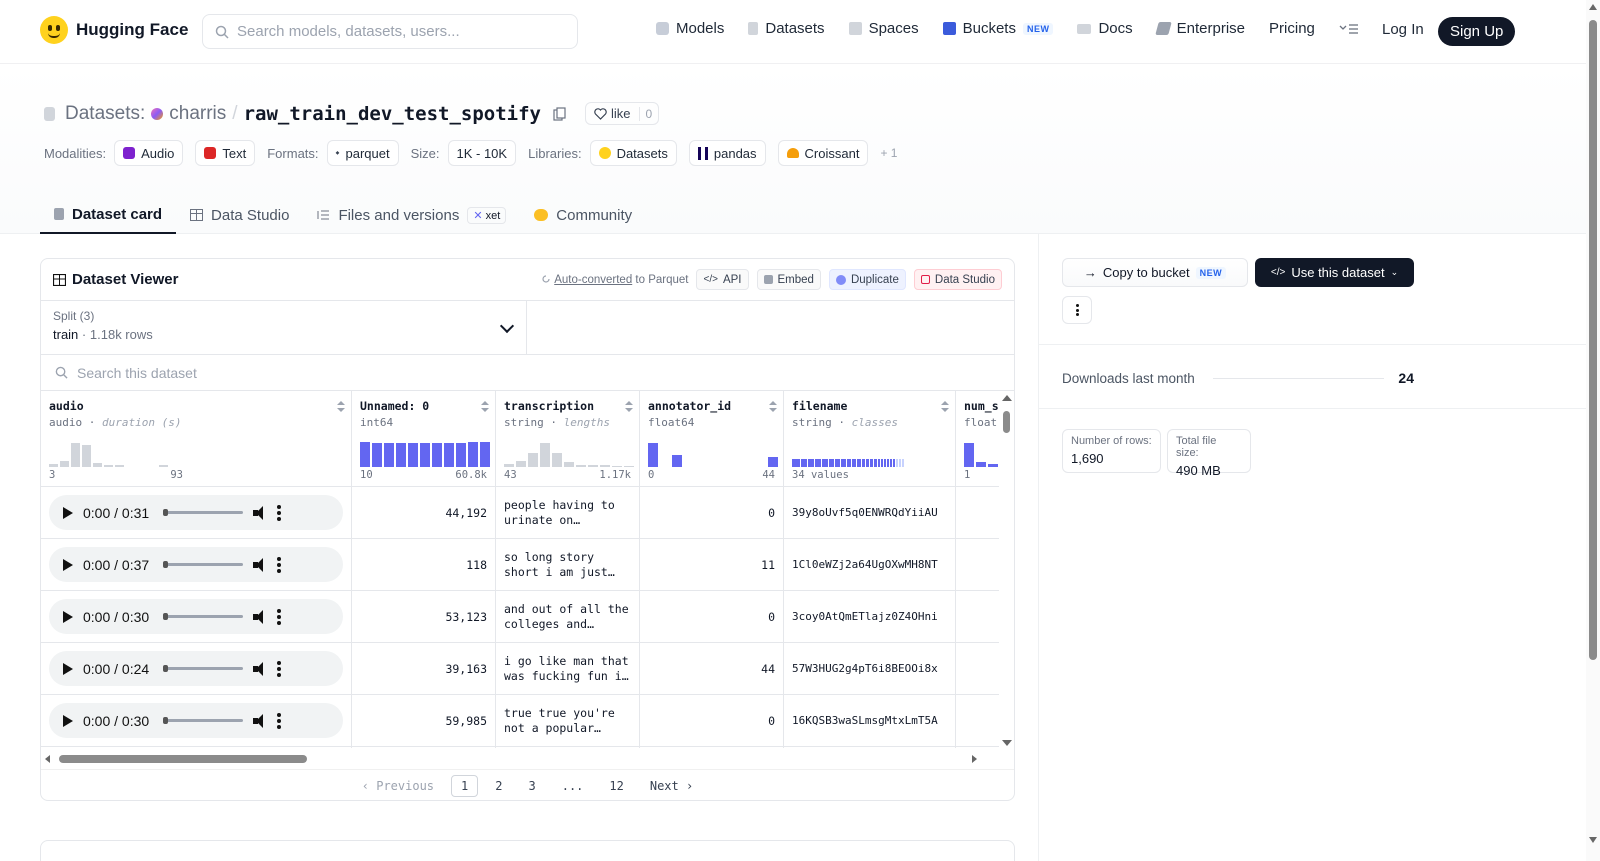 The width and height of the screenshot is (1600, 861). What do you see at coordinates (105, 113) in the screenshot?
I see `title-prefix: Datasets:` at bounding box center [105, 113].